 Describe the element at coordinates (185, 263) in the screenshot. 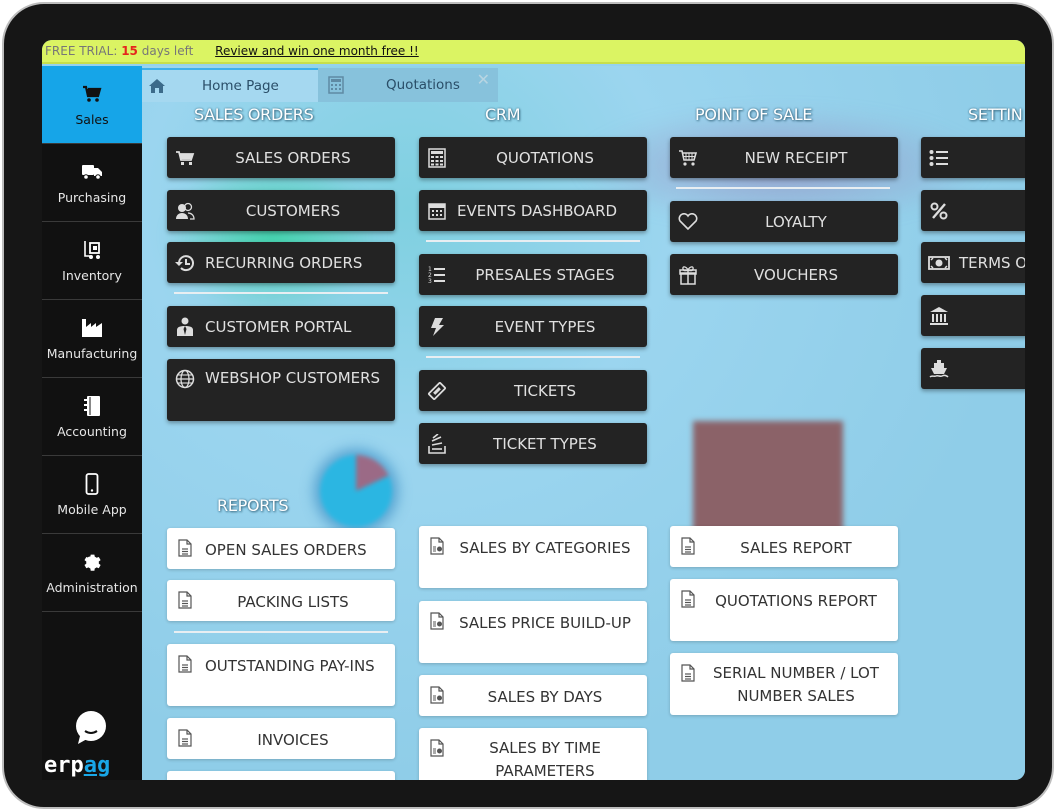

I see `history-icon` at that location.